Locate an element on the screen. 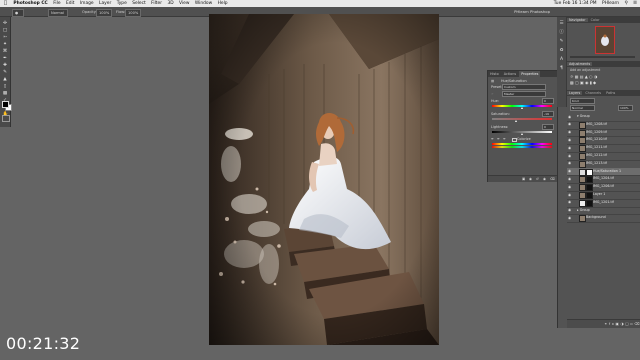 The image size is (640, 360). brush-settings-icon: ✎ is located at coordinates (562, 42).